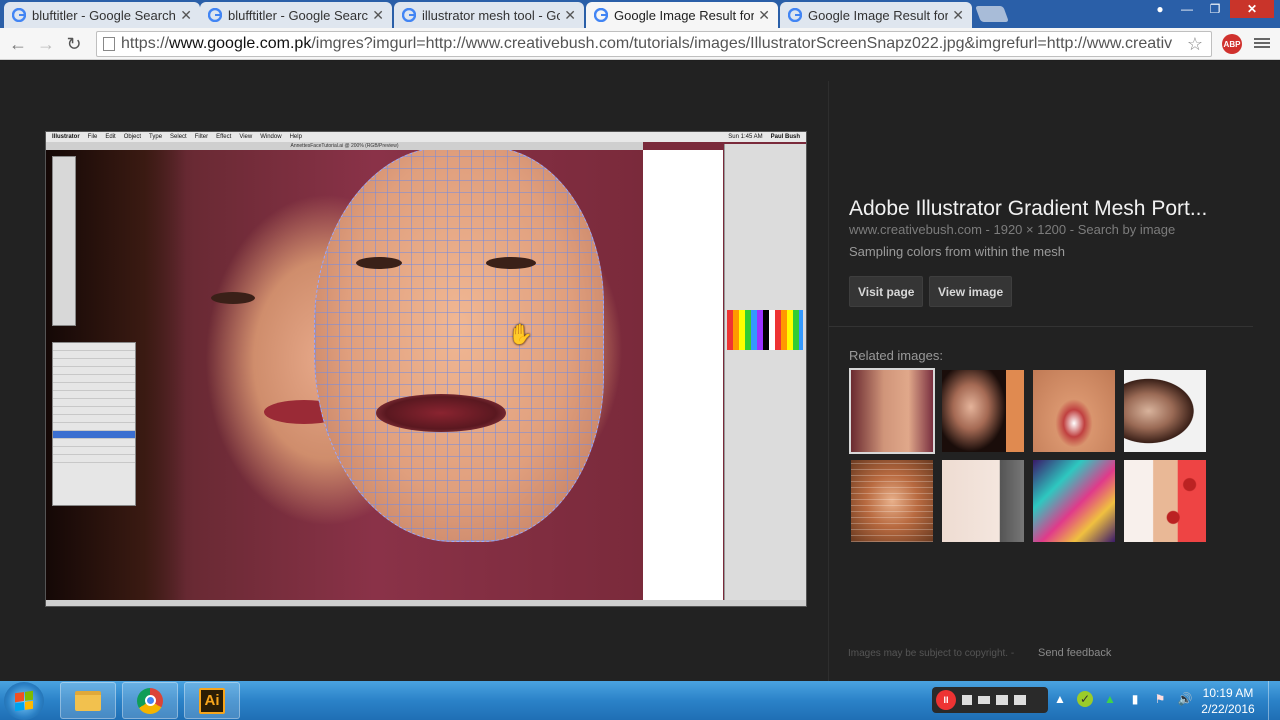 The width and height of the screenshot is (1280, 720). I want to click on appearance-panels, so click(765, 373).